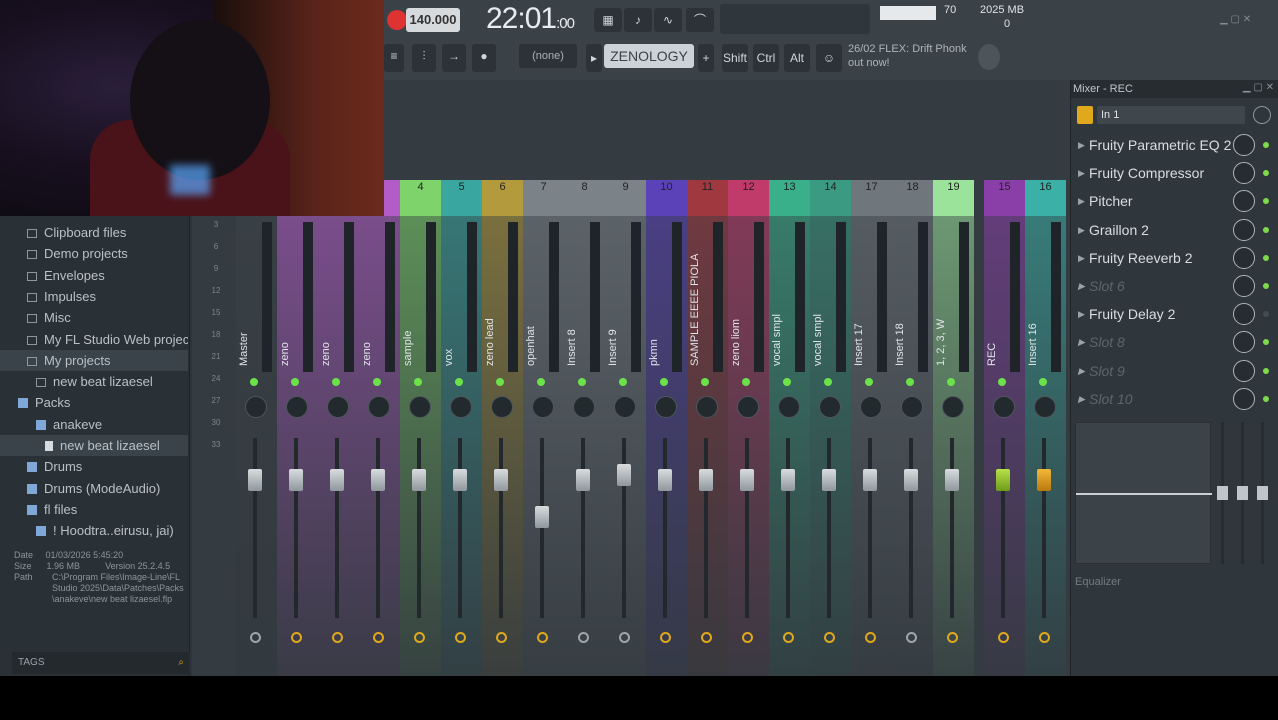  I want to click on browser-item: ! Hoodtra..eirusu, jai), so click(94, 530).